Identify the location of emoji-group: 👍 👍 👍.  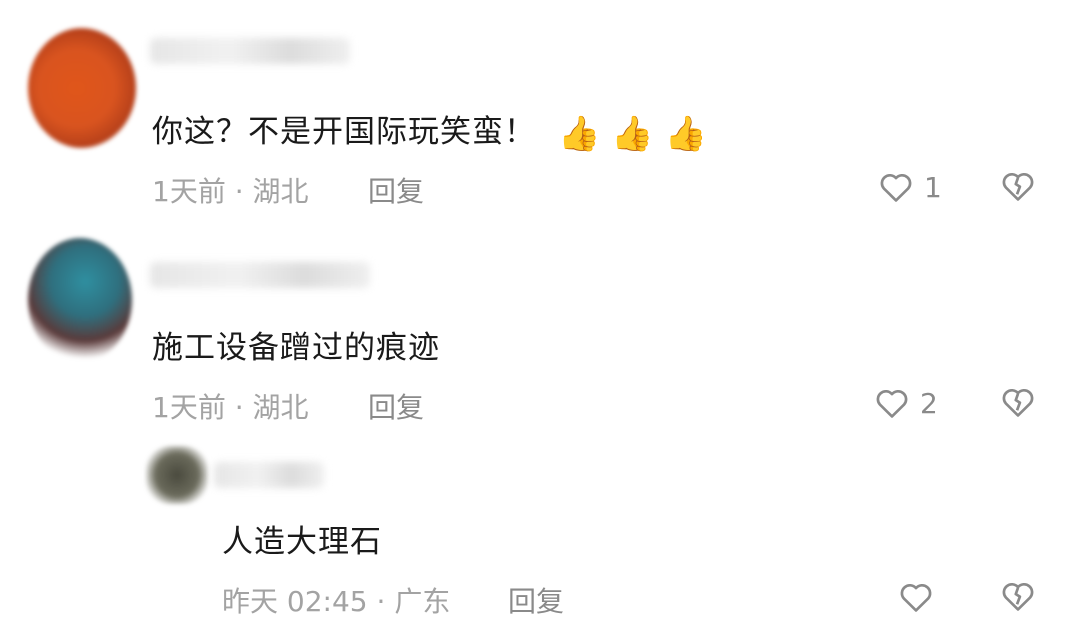
(633, 134).